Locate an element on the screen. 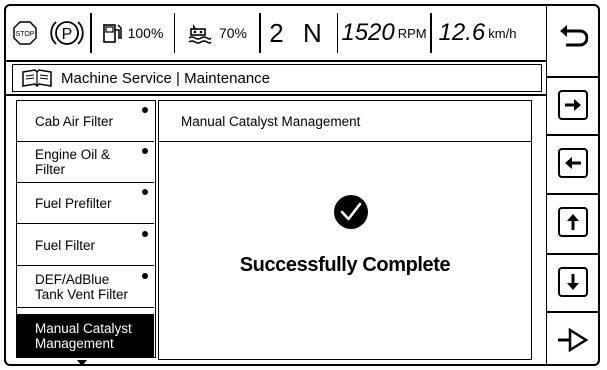  up-button is located at coordinates (573, 222).